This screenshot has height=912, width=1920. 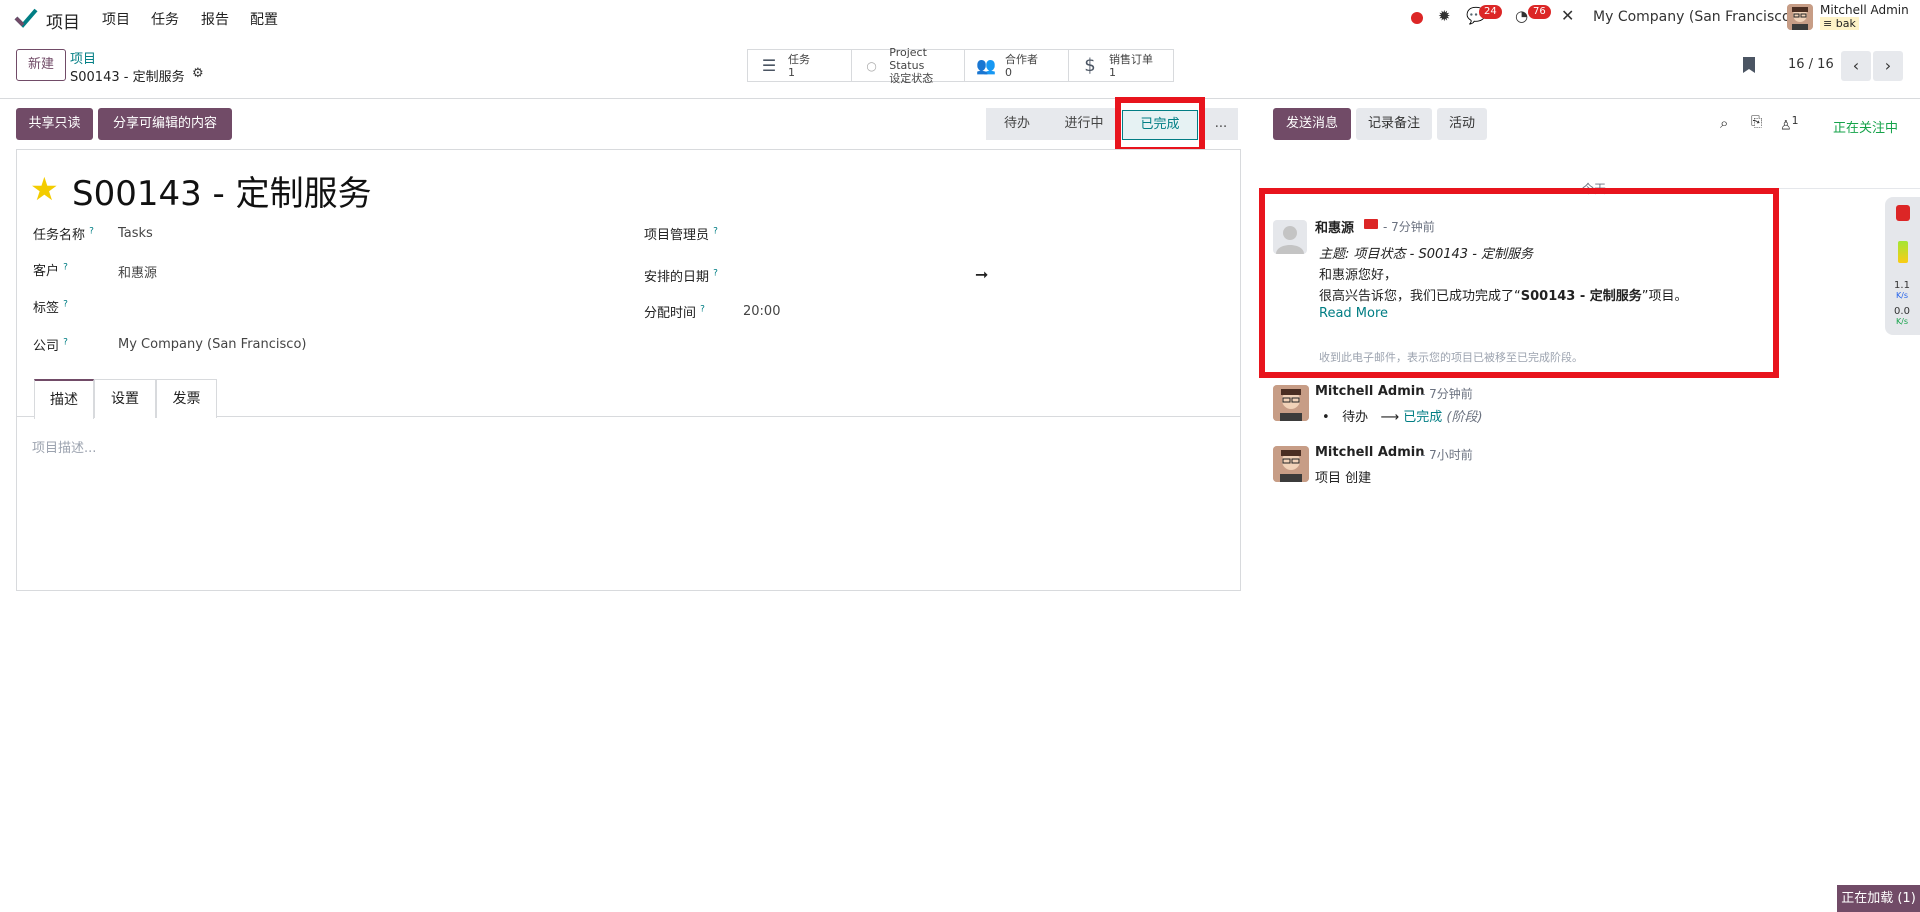 I want to click on tasks-icon: ☰, so click(x=769, y=65).